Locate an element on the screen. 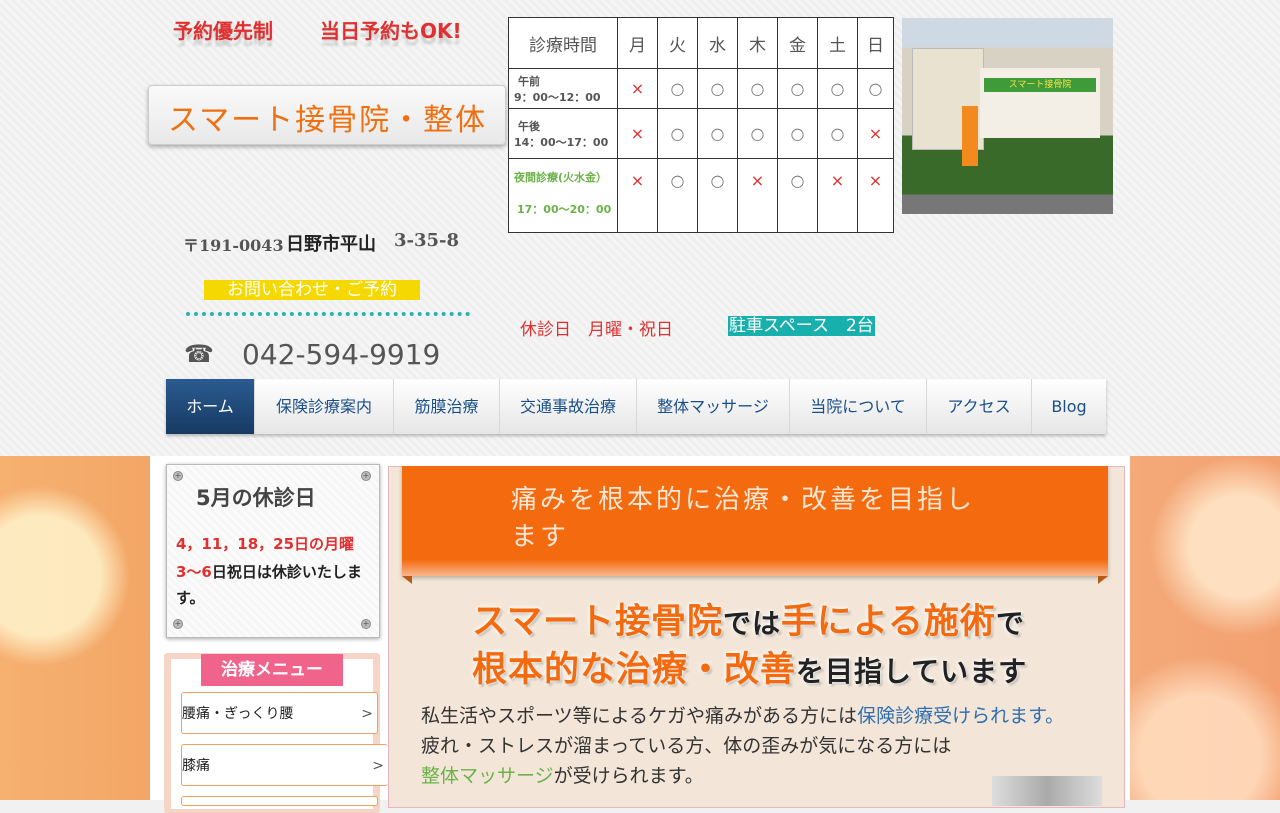  row-label-afternoon: 午後 14：00～17：00 is located at coordinates (563, 133).